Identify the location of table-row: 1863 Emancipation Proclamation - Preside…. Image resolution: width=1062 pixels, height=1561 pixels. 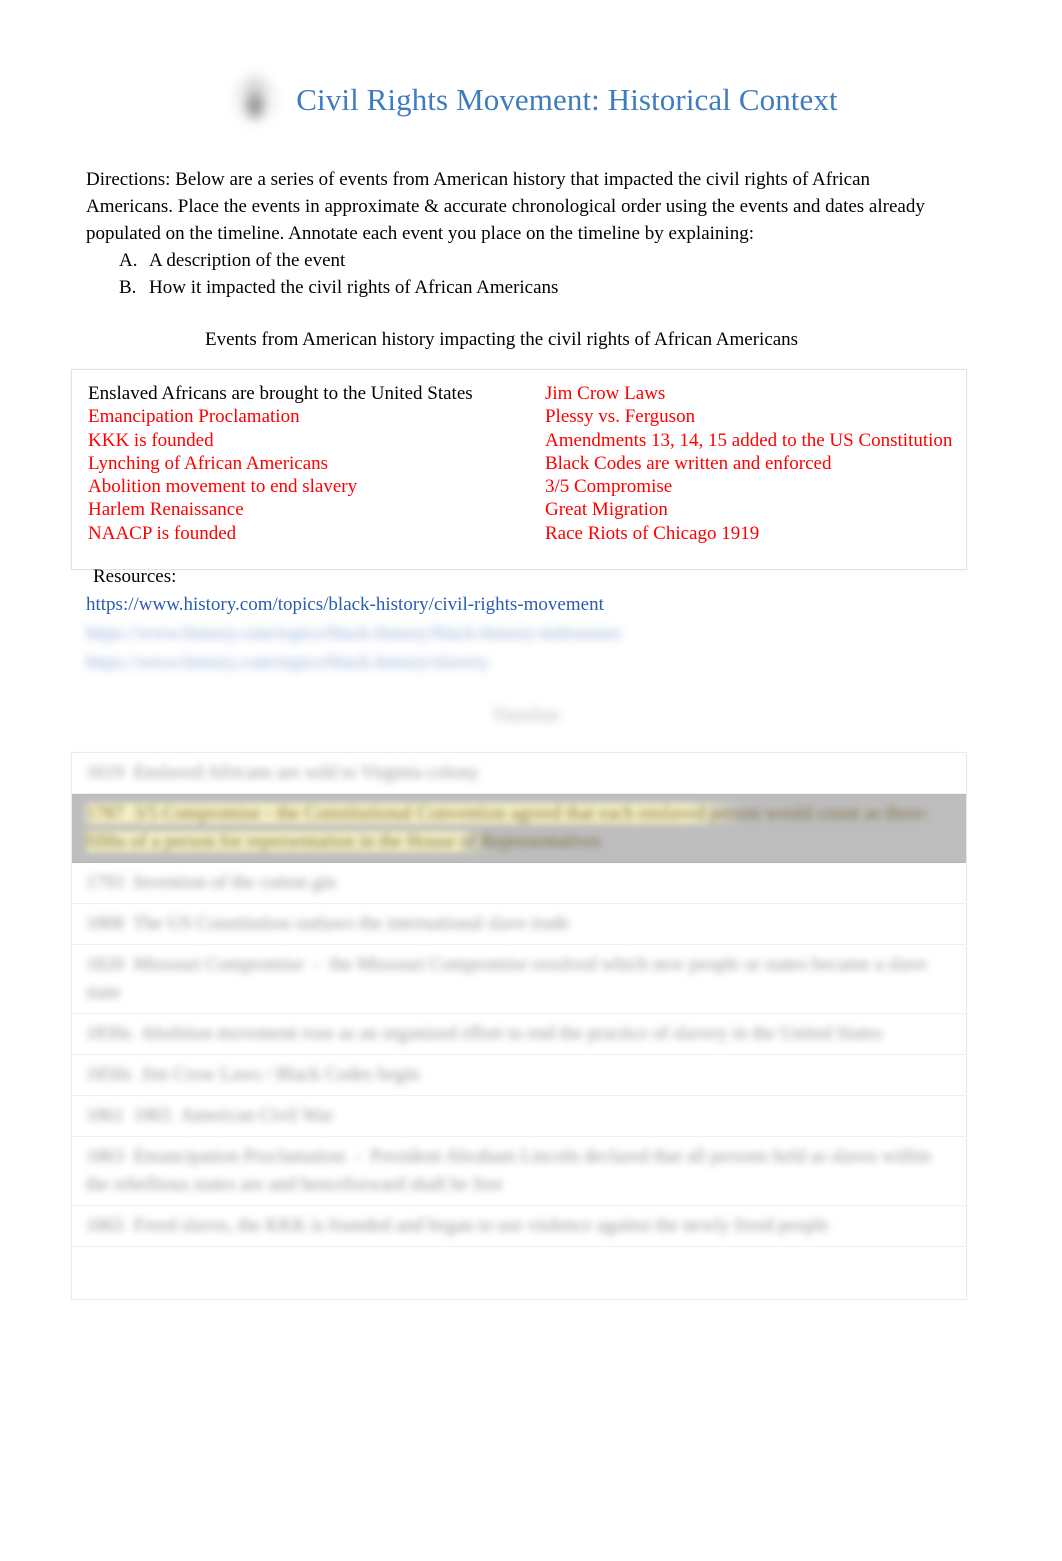
(519, 1171).